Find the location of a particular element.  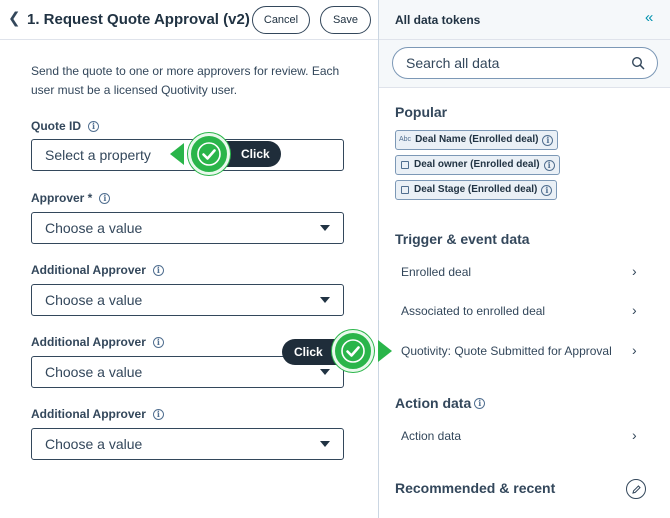

enum-type-icon is located at coordinates (405, 190).